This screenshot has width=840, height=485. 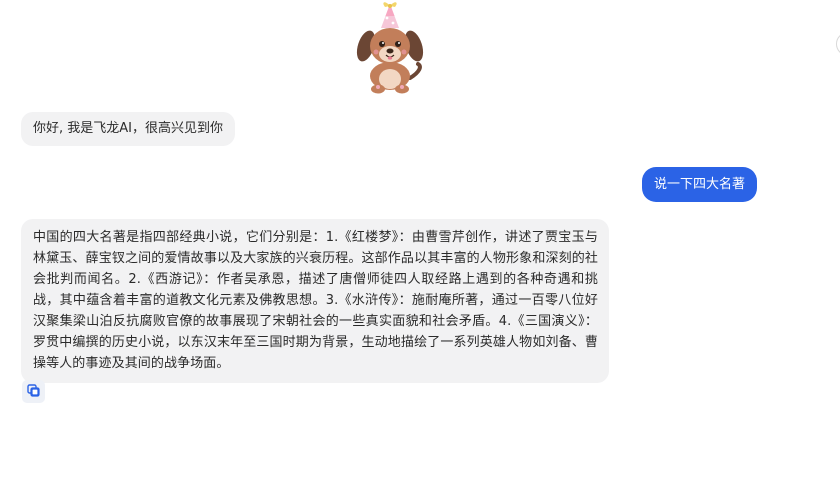 I want to click on copy-icon, so click(x=33, y=391).